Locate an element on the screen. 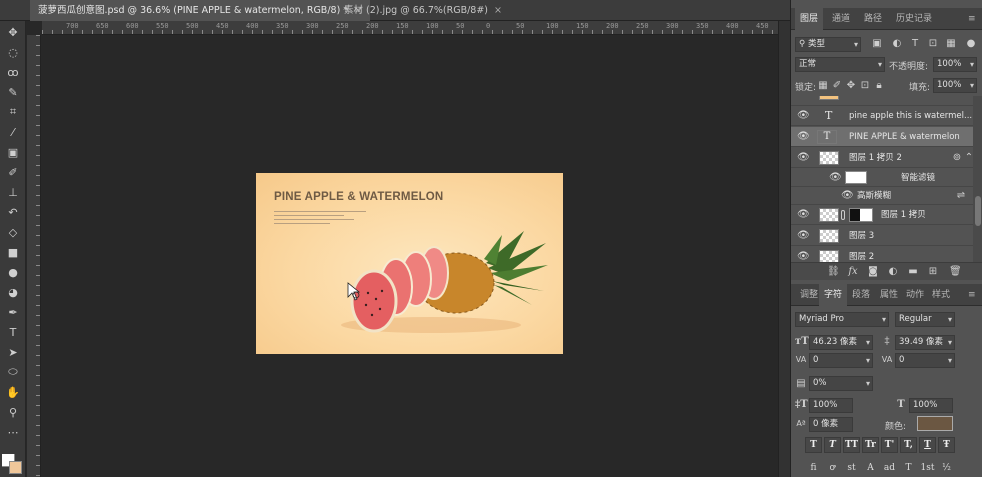  blend-mode-dropdown: 正常 is located at coordinates (840, 64).